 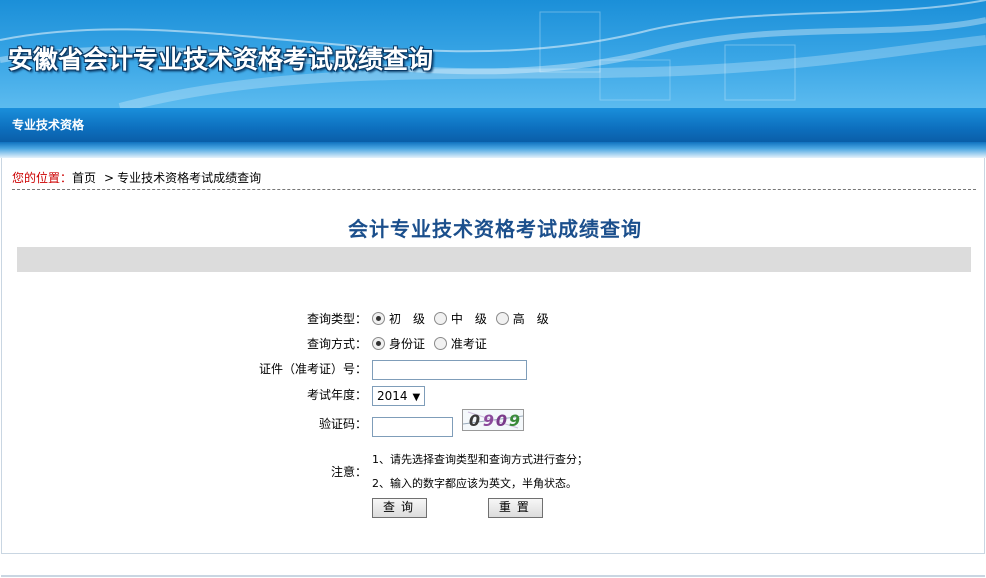 What do you see at coordinates (432, 344) in the screenshot?
I see `query-method-options: 身份证 准考证` at bounding box center [432, 344].